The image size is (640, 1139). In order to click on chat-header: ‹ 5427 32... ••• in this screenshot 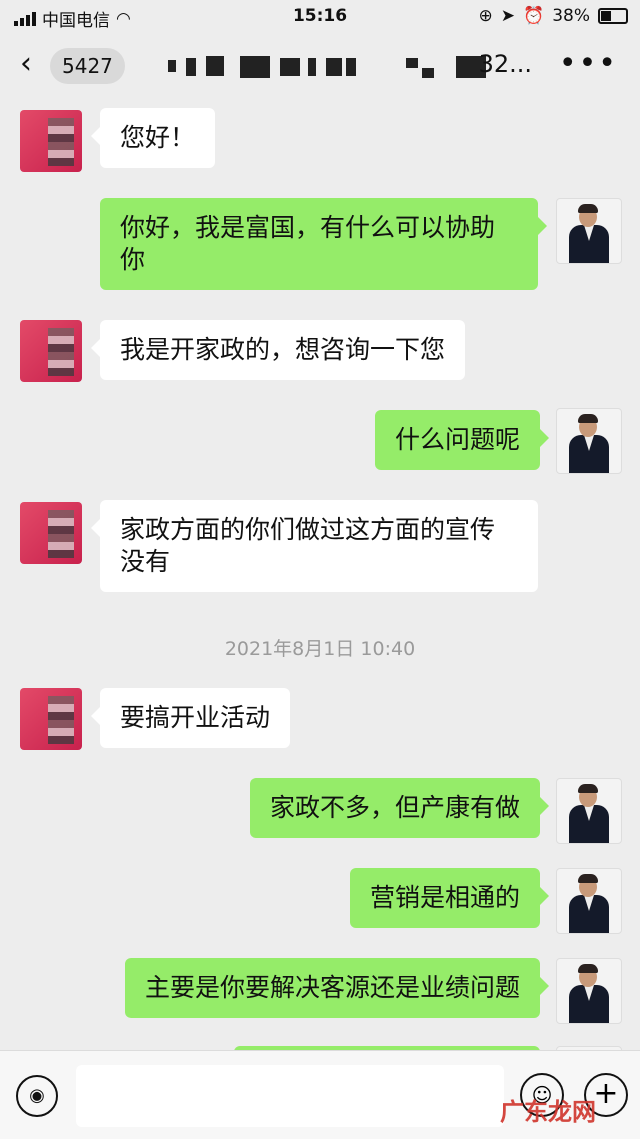, I will do `click(320, 67)`.